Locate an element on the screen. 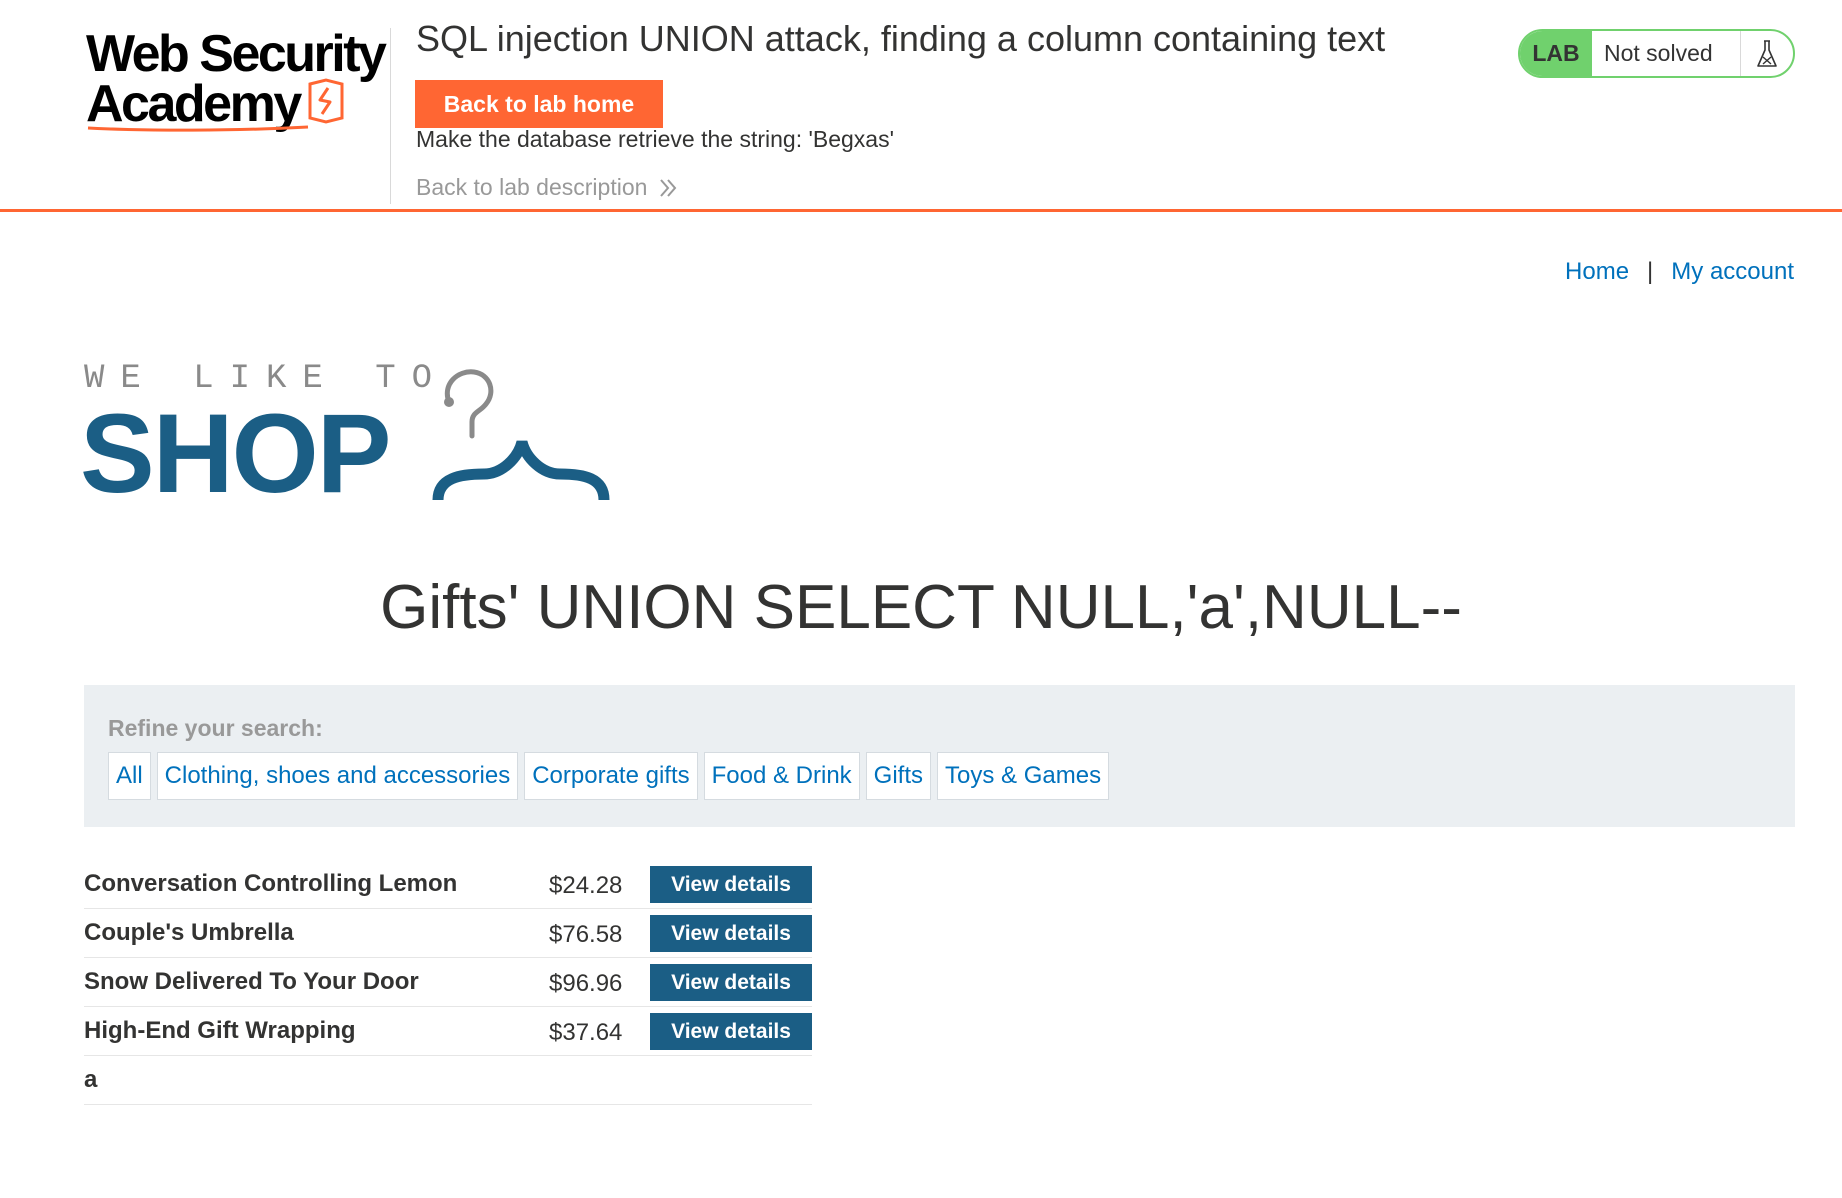  filter-toys-games: Toys & Games is located at coordinates (1023, 776).